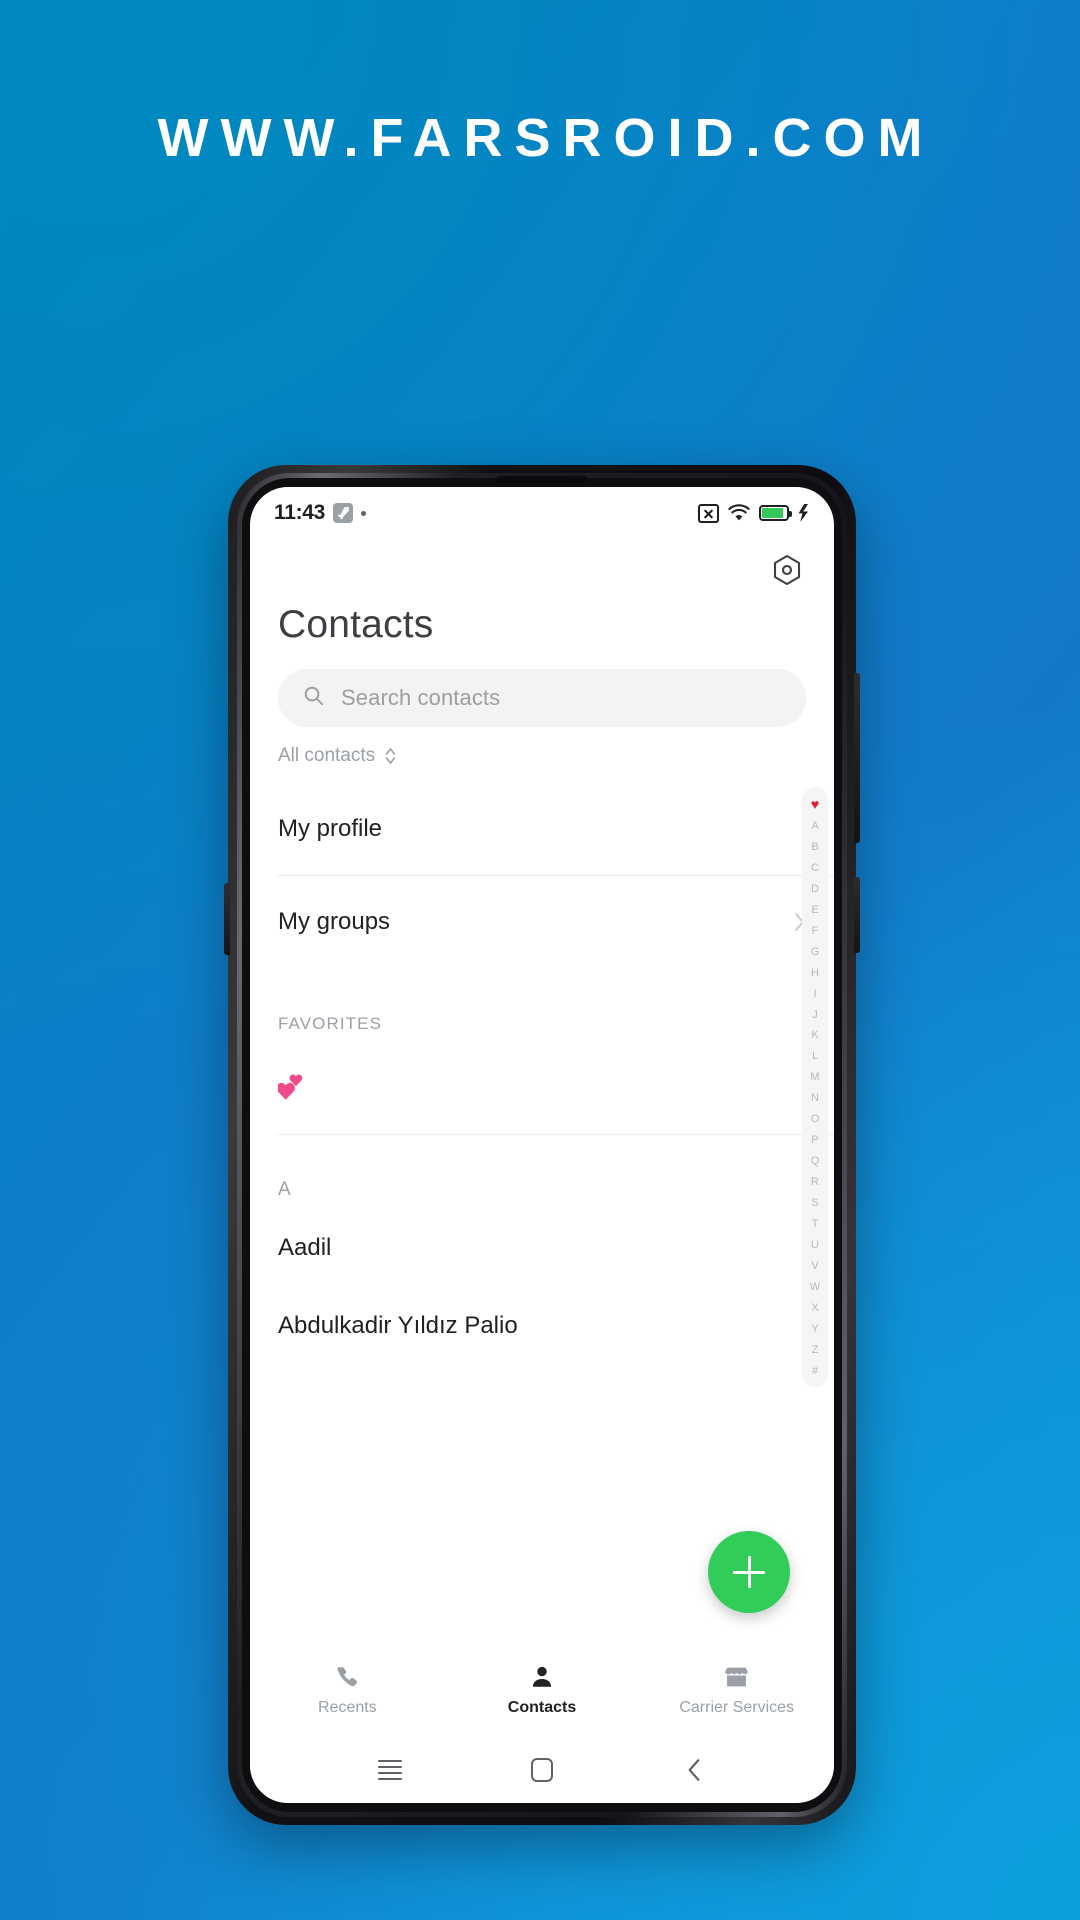  Describe the element at coordinates (390, 1770) in the screenshot. I see `recents-icon` at that location.